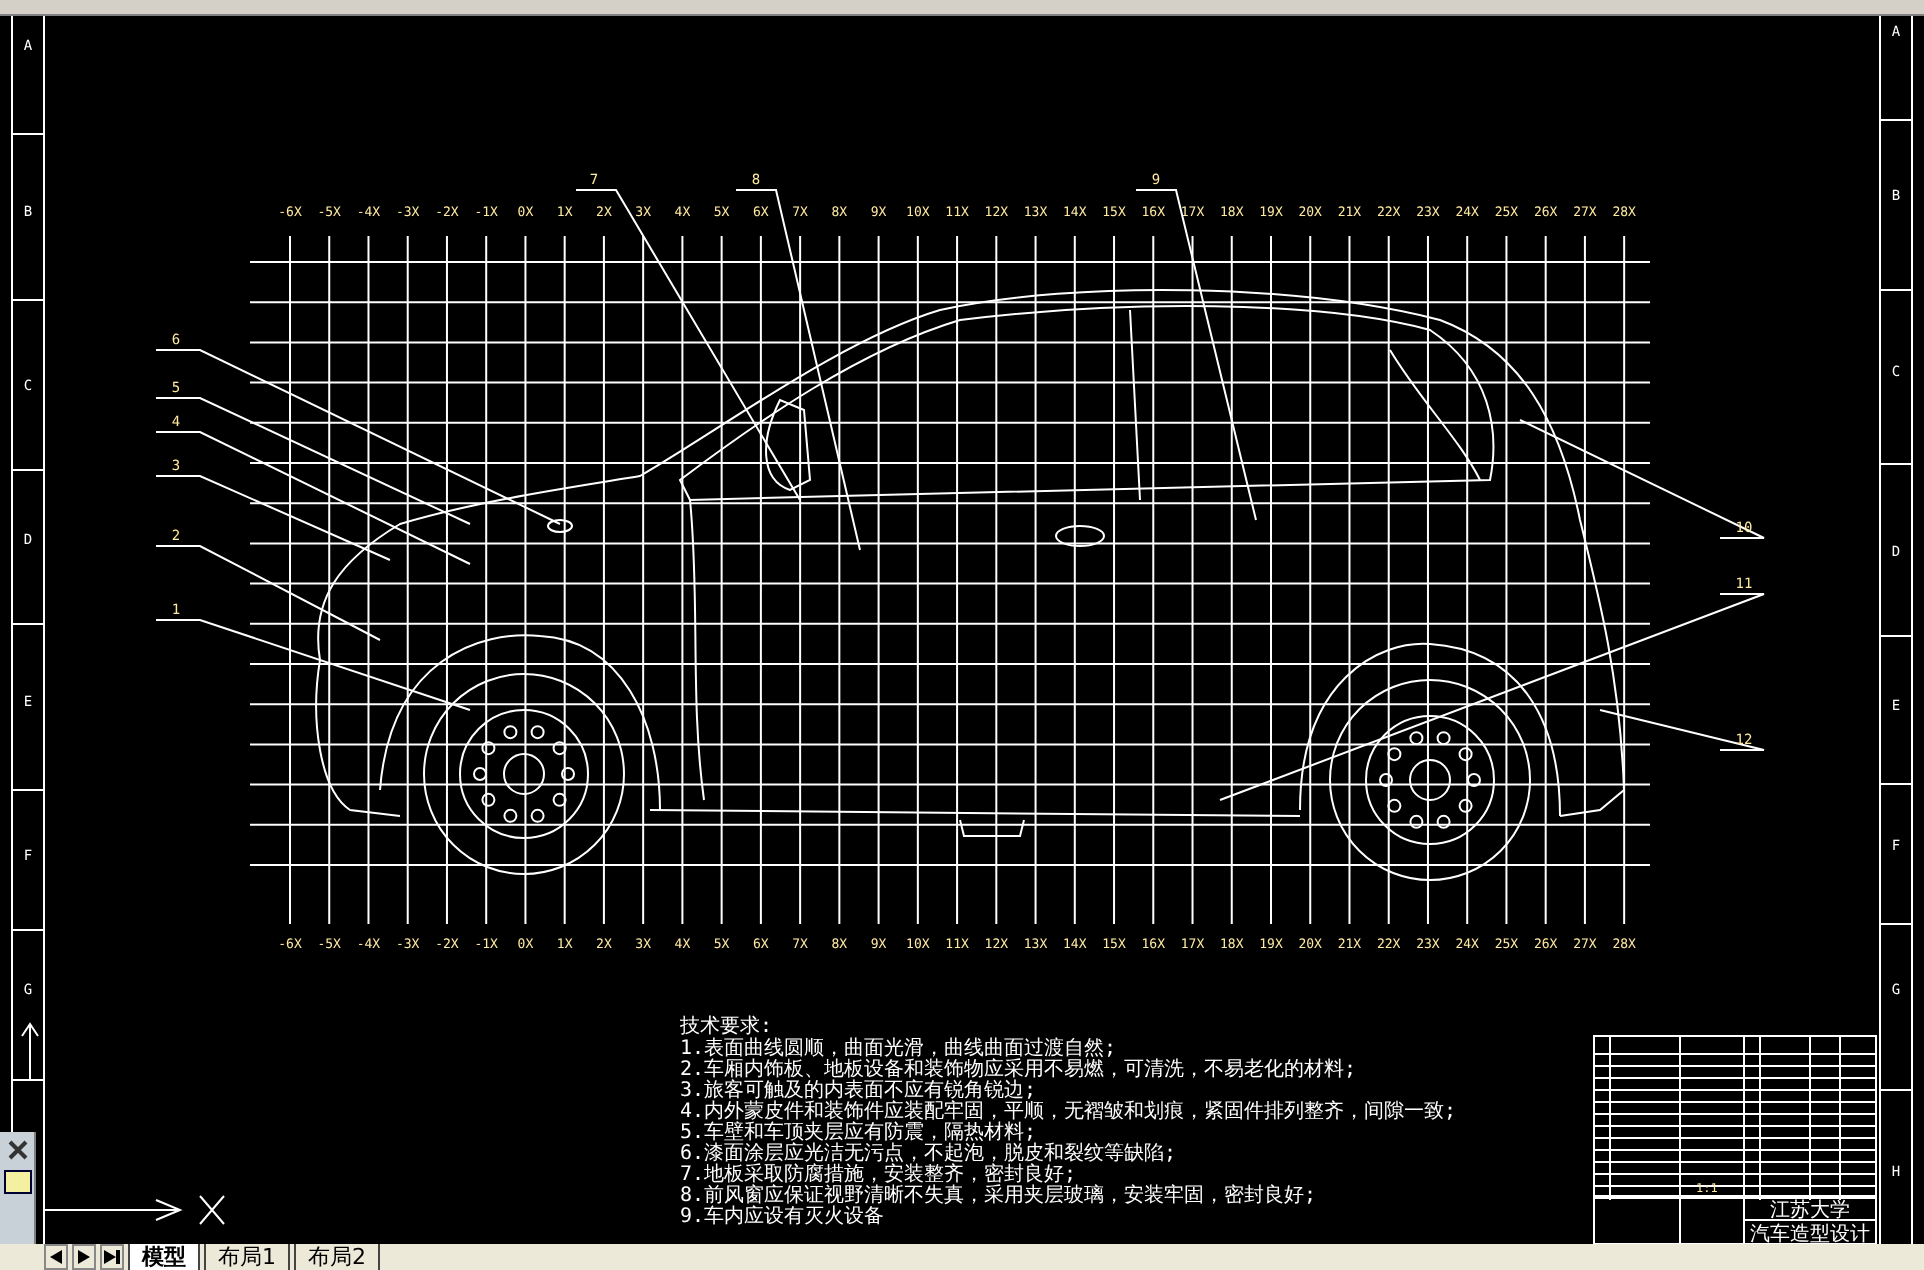 The image size is (1924, 1270). What do you see at coordinates (337, 1257) in the screenshot?
I see `layout-tab: 布局2` at bounding box center [337, 1257].